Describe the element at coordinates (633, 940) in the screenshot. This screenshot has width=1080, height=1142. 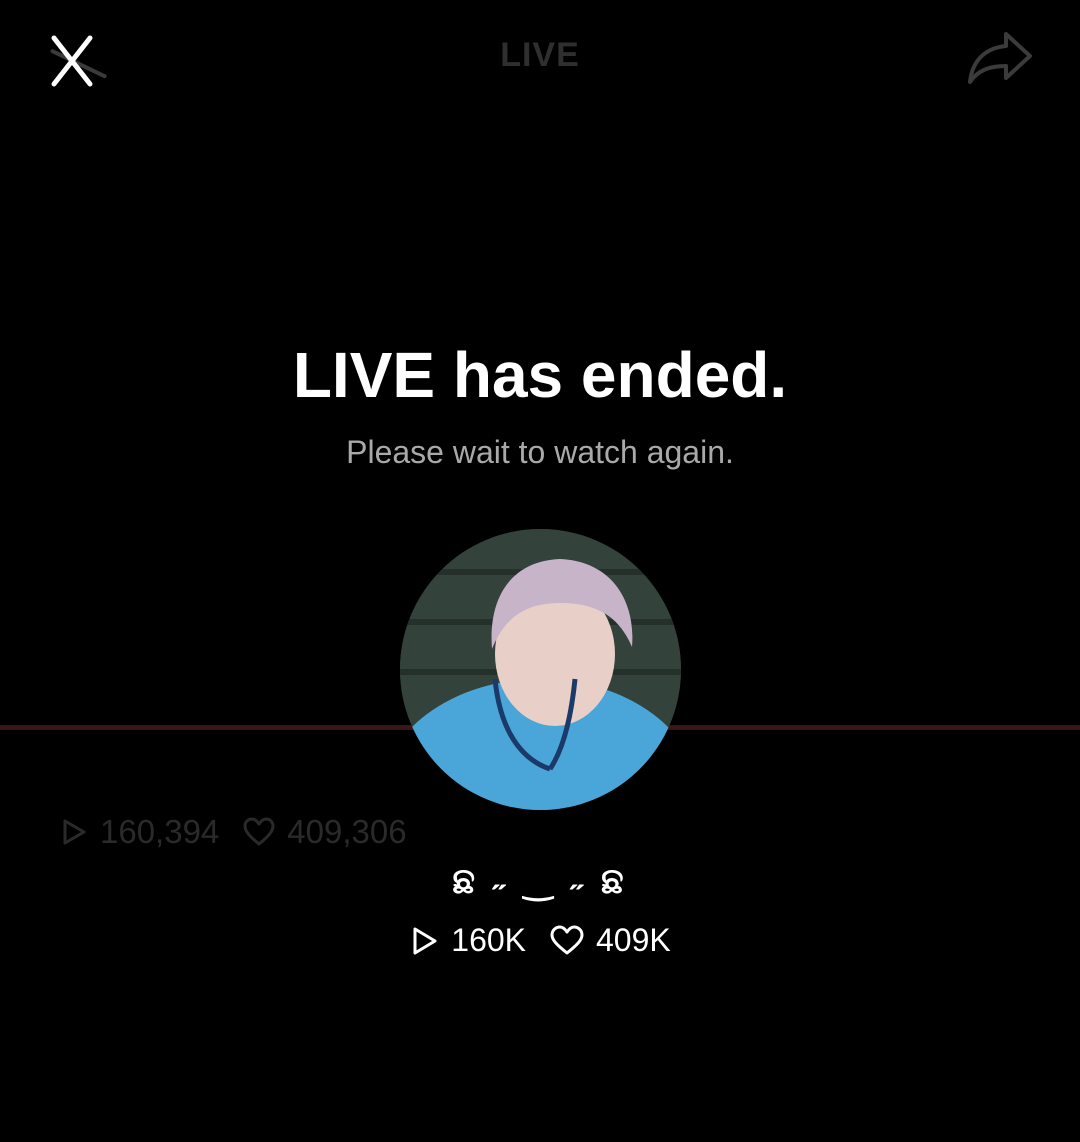
I see `likes-count: 409K` at that location.